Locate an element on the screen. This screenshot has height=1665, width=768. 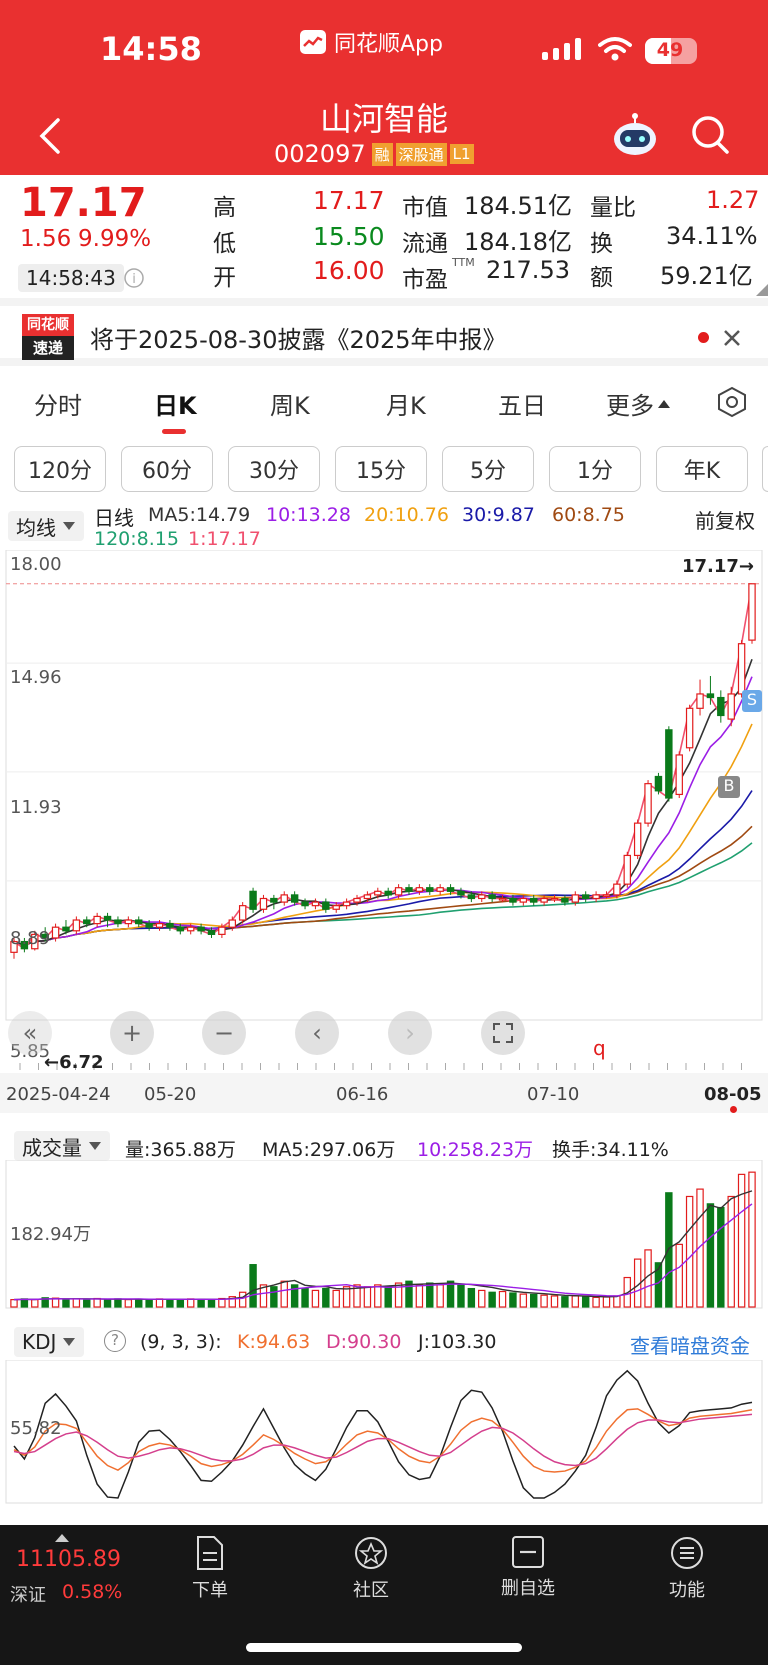
low-value: 15.50 is located at coordinates (349, 236).